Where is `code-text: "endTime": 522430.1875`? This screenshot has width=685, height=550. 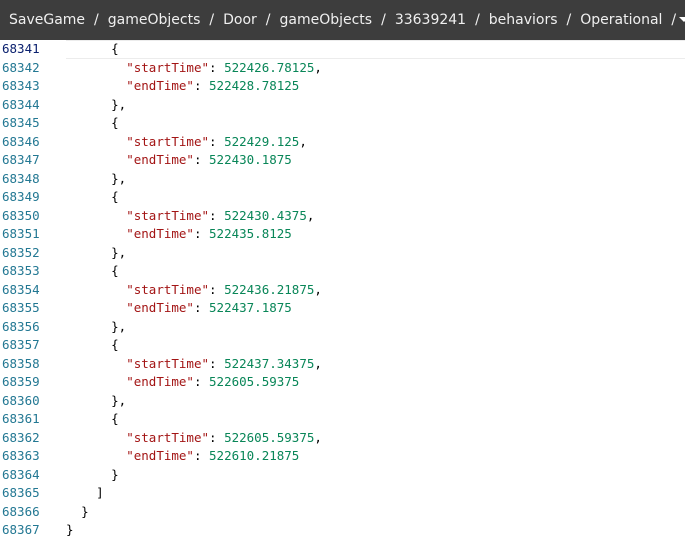
code-text: "endTime": 522430.1875 is located at coordinates (209, 159).